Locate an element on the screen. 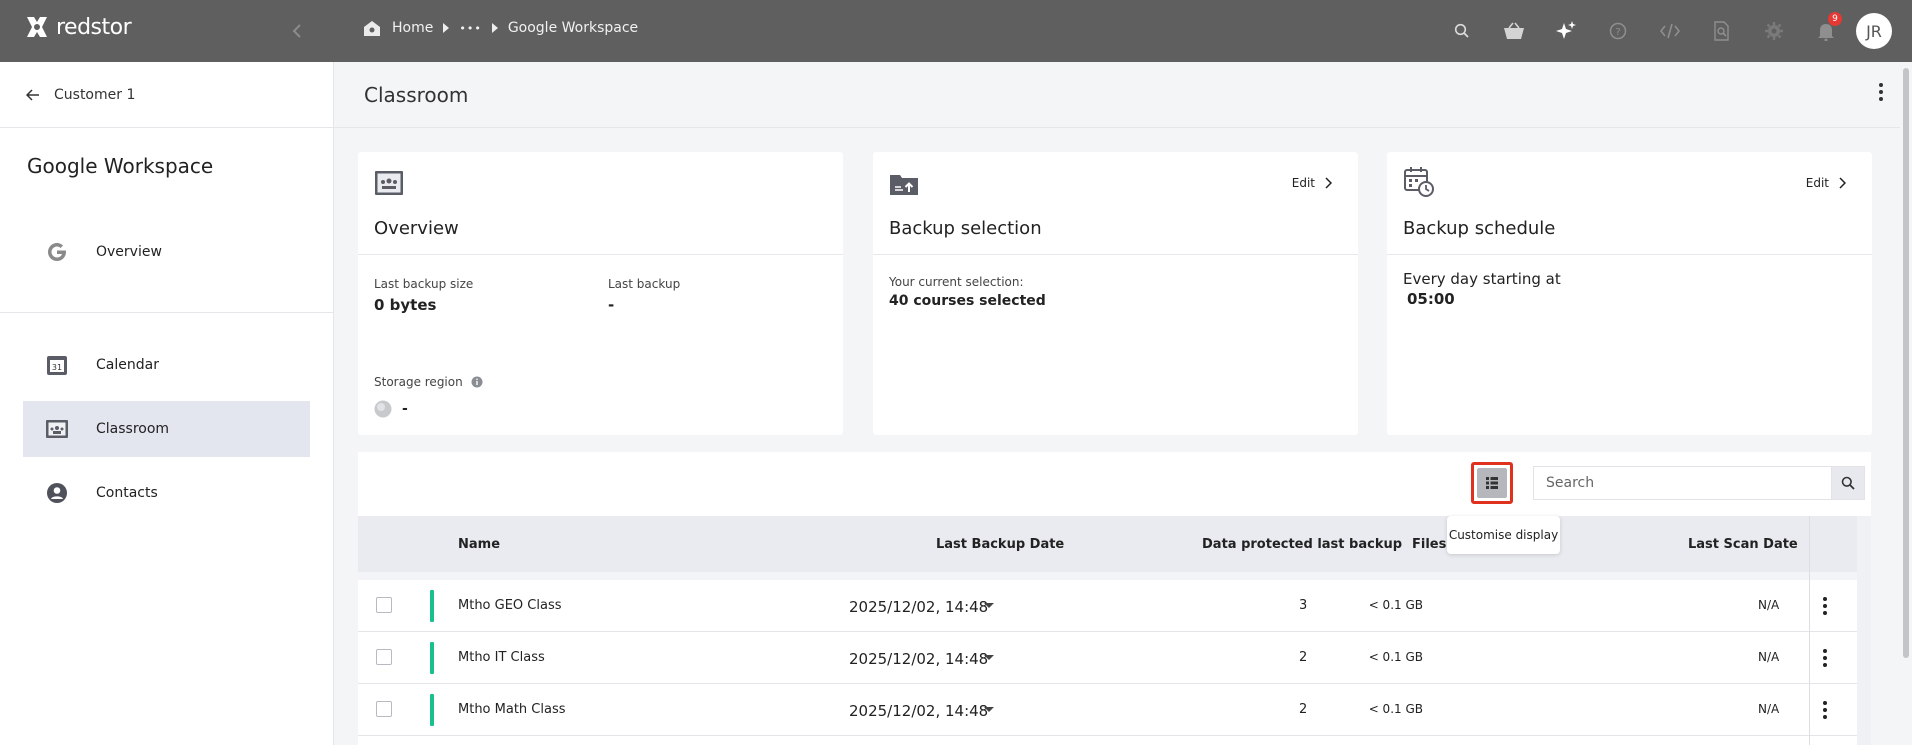  basket-icon is located at coordinates (1514, 30).